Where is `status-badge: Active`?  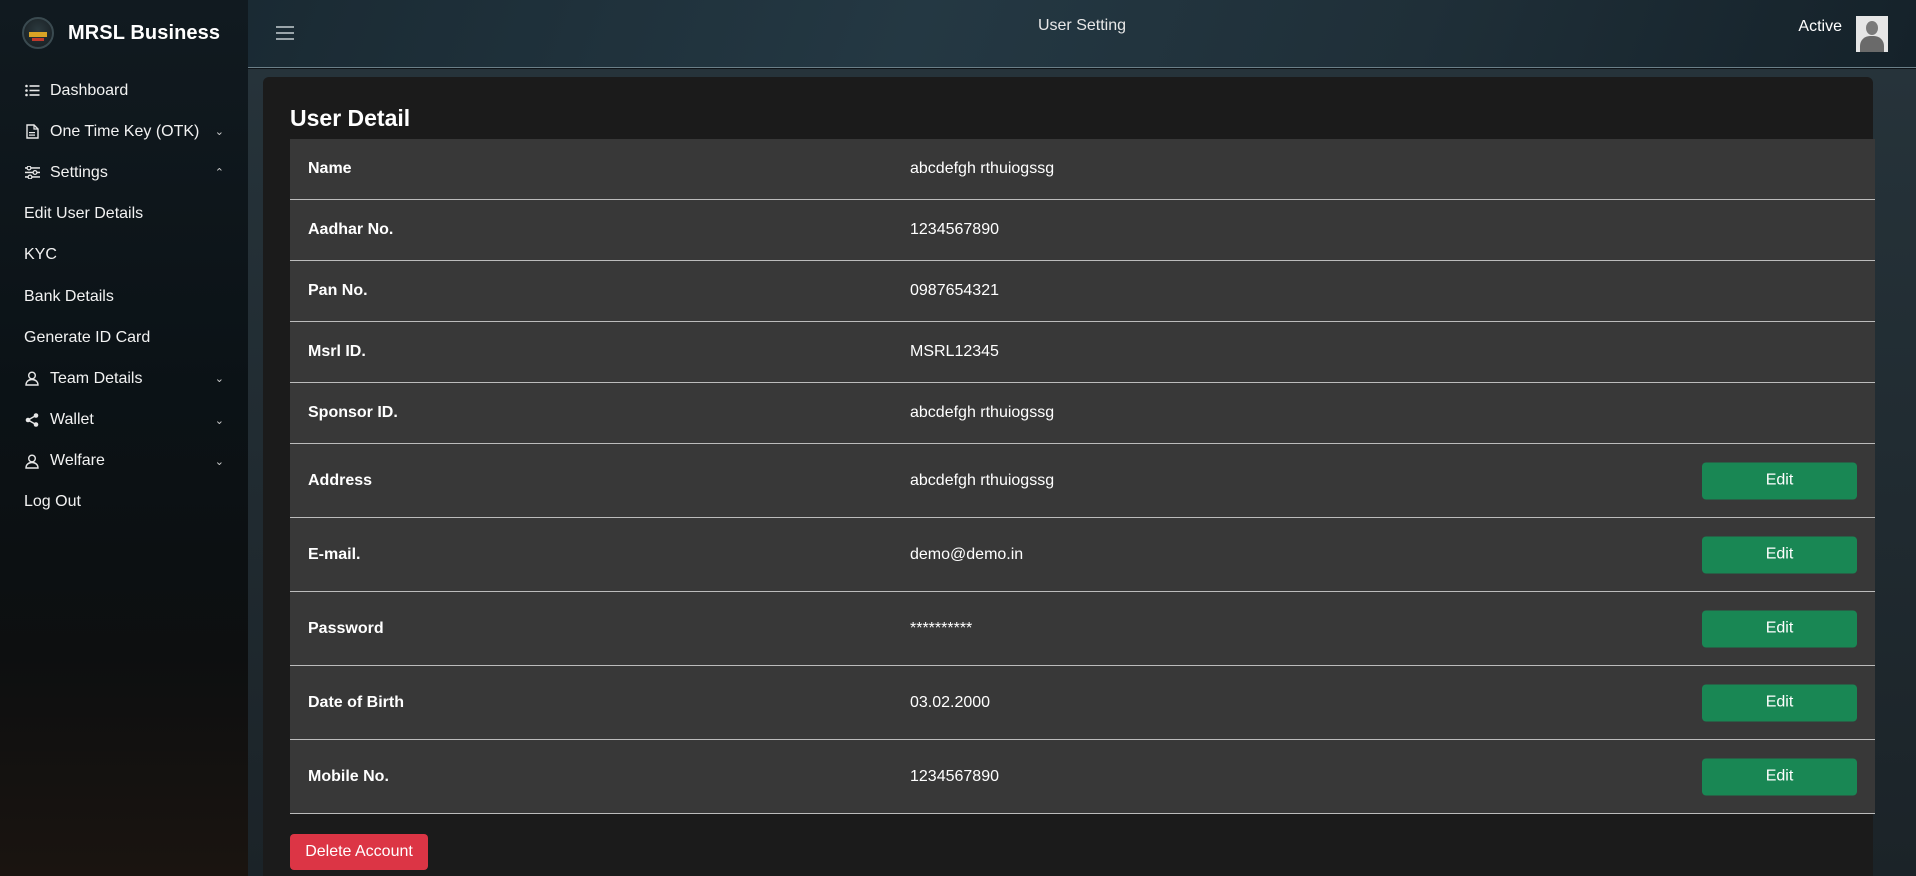 status-badge: Active is located at coordinates (1820, 26).